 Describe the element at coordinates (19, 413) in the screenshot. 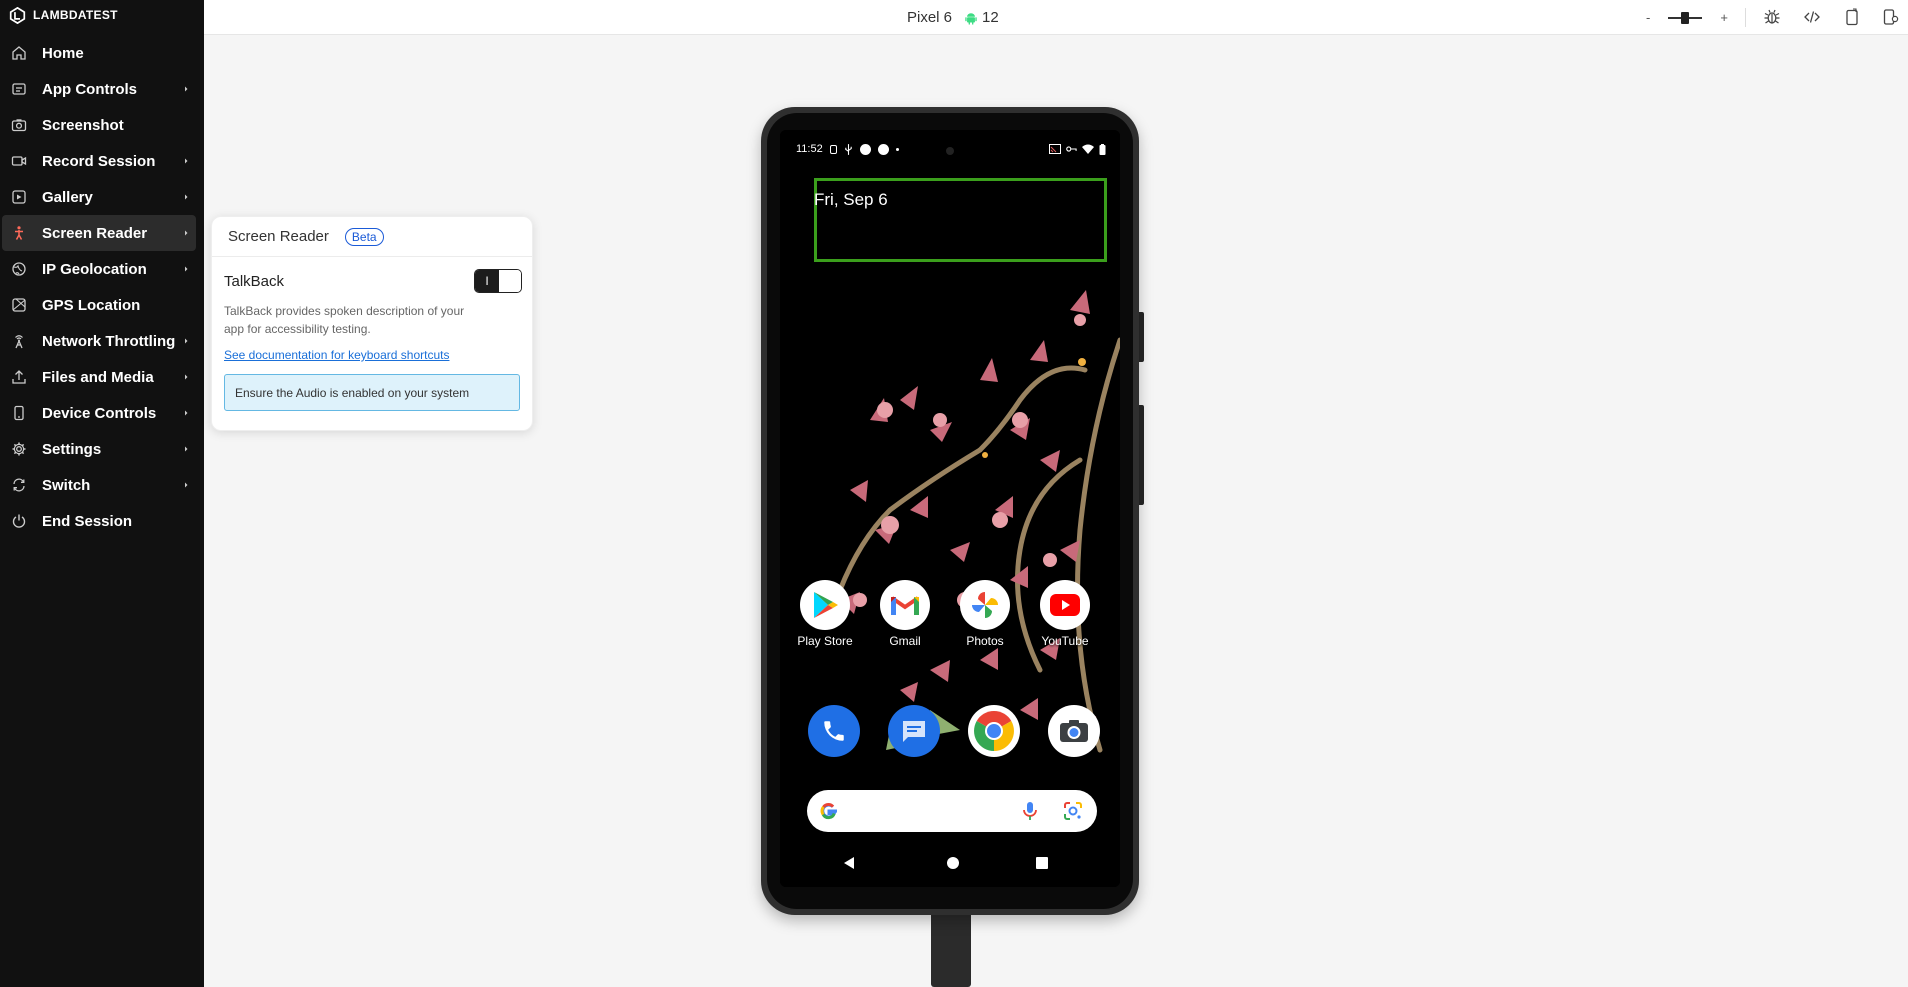

I see `phone-icon` at that location.